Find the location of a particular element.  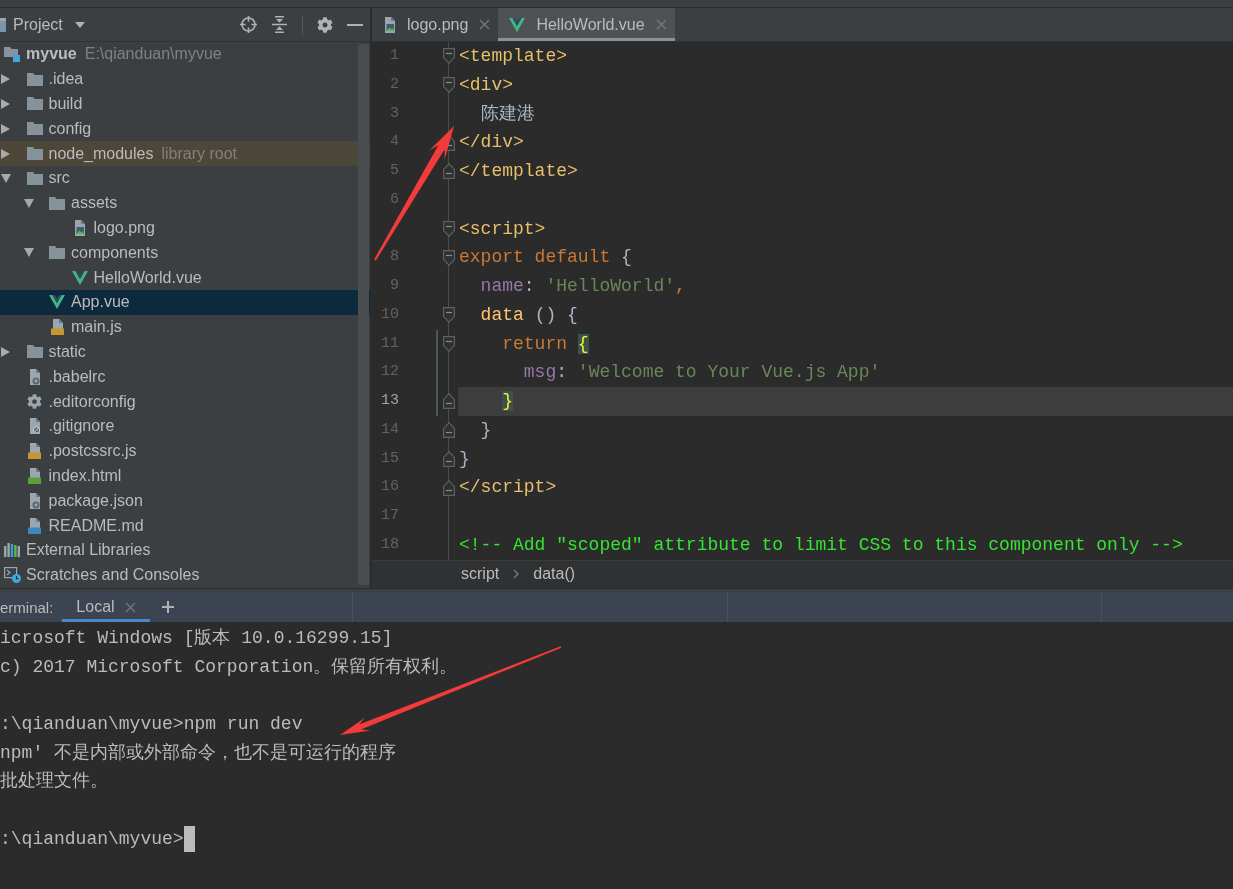

tree-item: static is located at coordinates (185, 352).